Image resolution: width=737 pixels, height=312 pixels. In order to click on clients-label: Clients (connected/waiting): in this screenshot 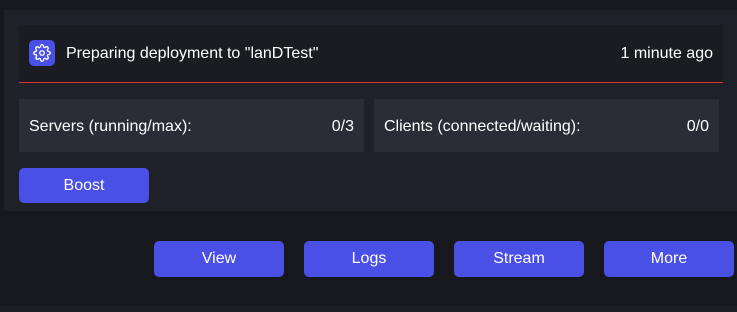, I will do `click(482, 126)`.